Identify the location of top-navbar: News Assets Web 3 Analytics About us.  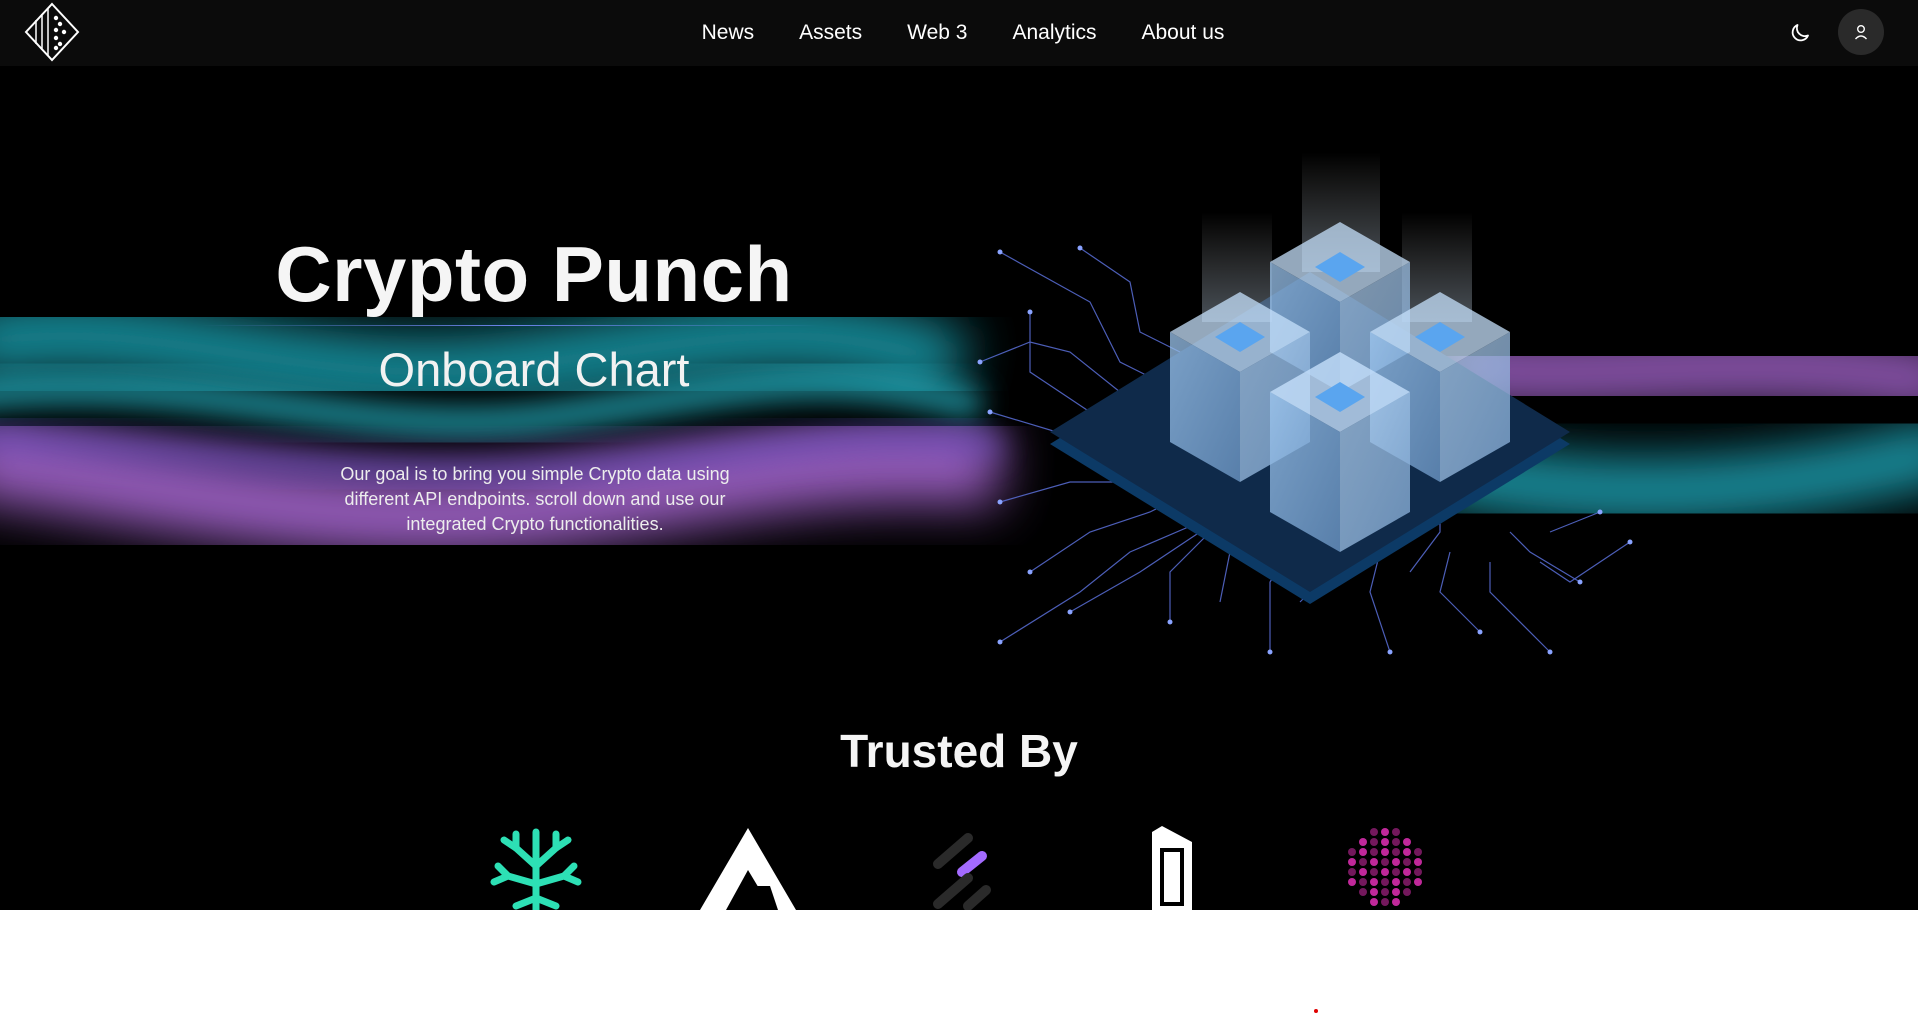
(959, 33).